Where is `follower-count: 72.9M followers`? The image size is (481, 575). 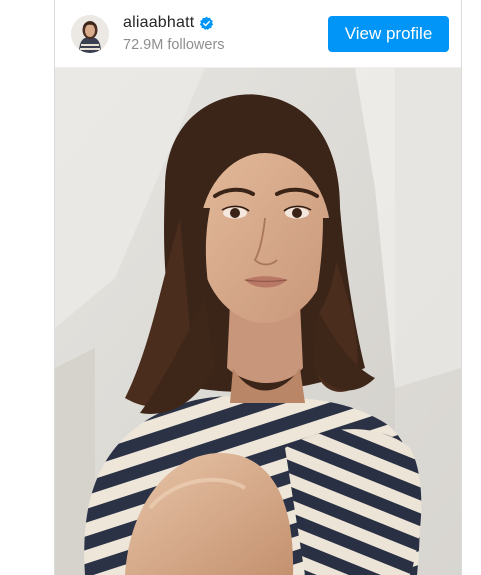
follower-count: 72.9M followers is located at coordinates (174, 45).